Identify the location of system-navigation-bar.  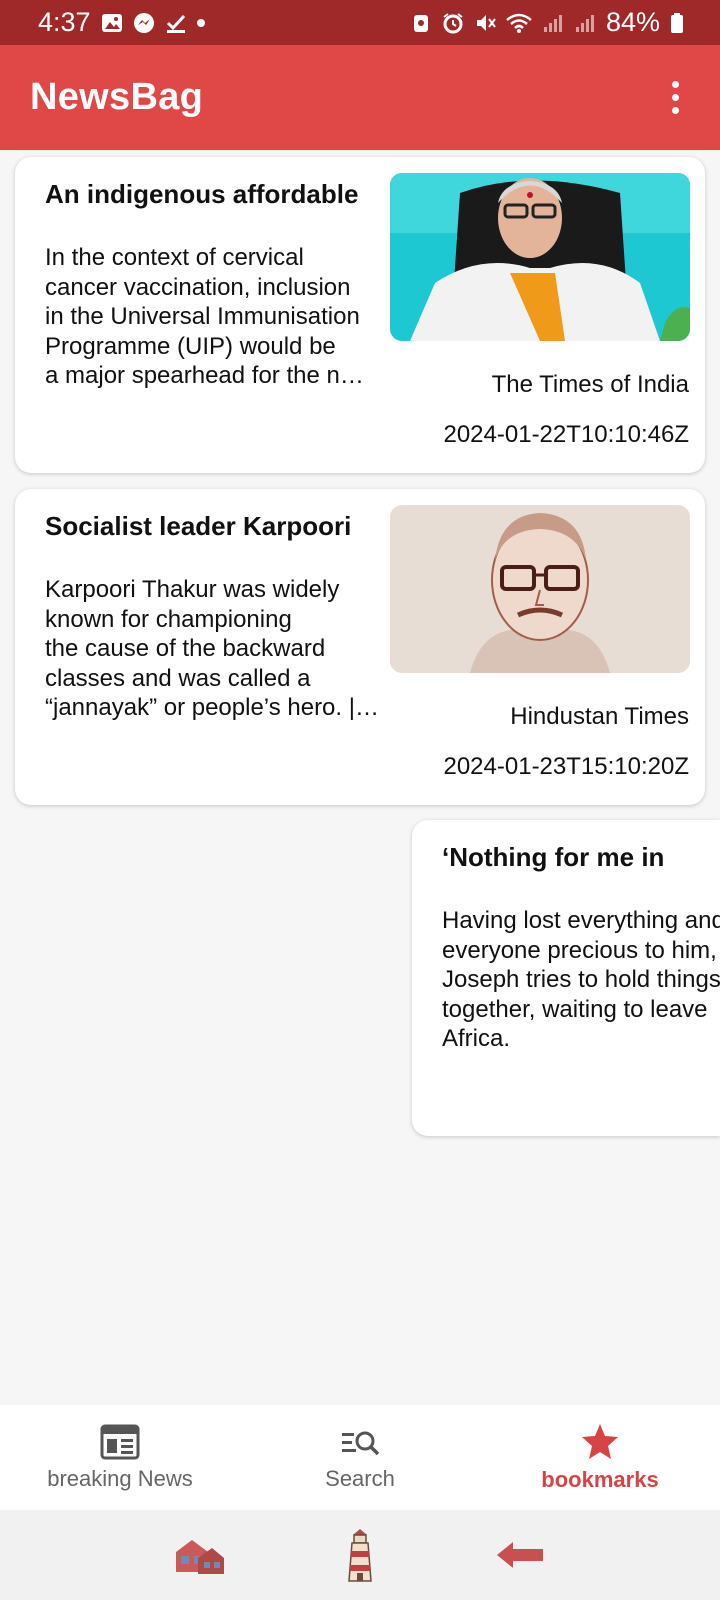
(360, 1555).